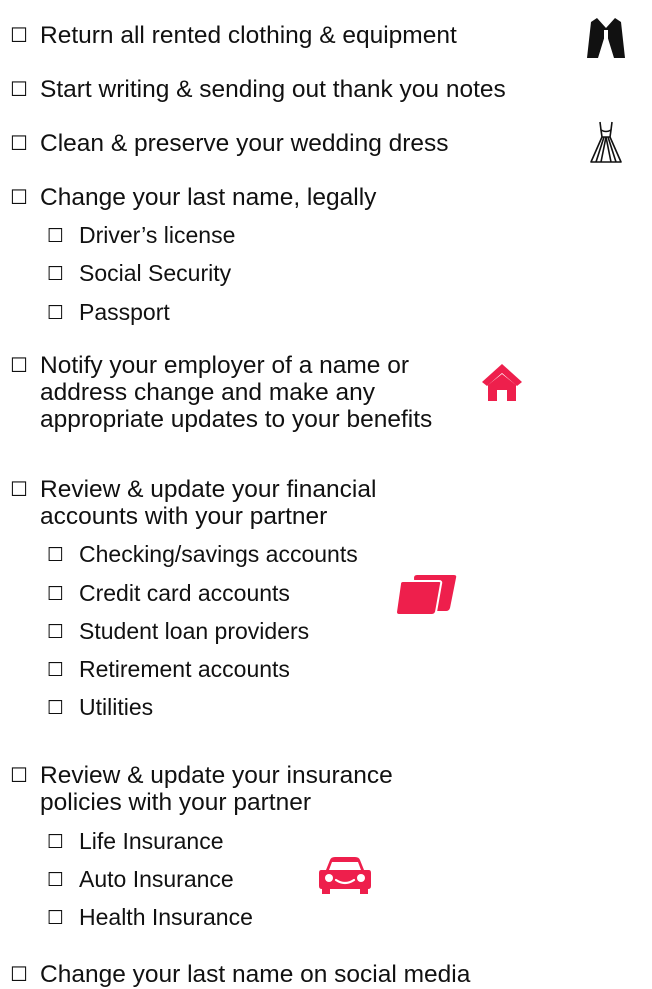 This screenshot has height=989, width=652. Describe the element at coordinates (218, 554) in the screenshot. I see `item-label: Checking/savings accounts` at that location.